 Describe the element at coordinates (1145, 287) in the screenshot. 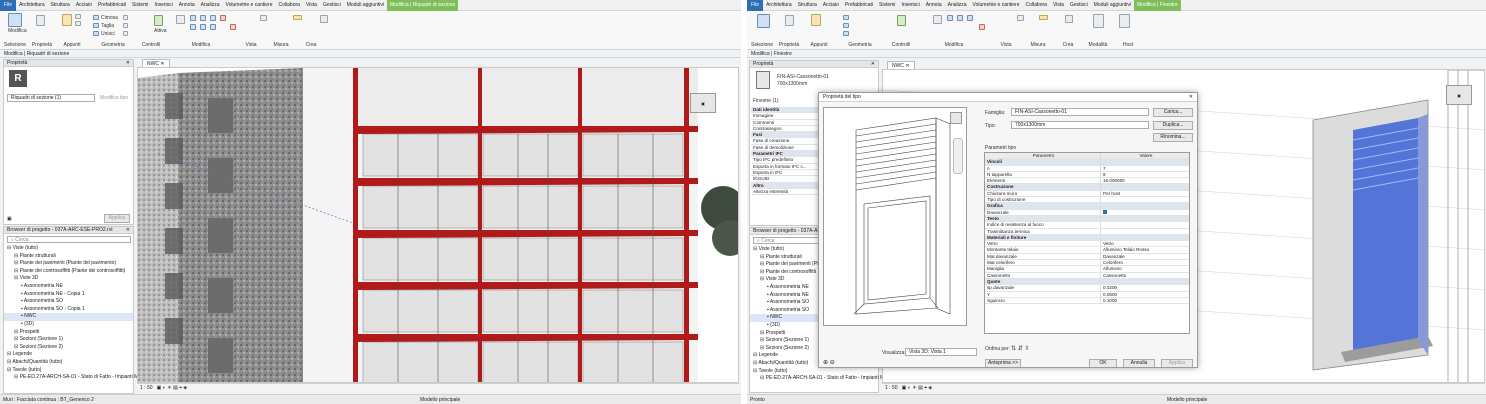

I see `parameter-value: 0.0200` at that location.